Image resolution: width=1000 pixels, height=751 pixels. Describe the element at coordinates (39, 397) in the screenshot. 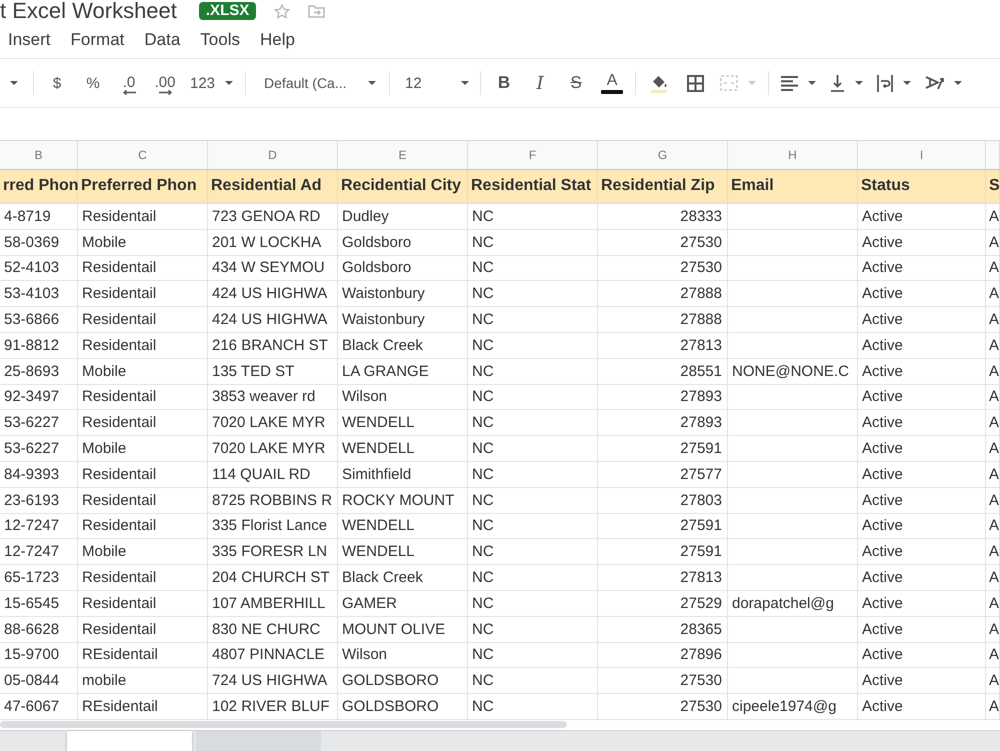

I see `table-cell: 92-3497` at that location.